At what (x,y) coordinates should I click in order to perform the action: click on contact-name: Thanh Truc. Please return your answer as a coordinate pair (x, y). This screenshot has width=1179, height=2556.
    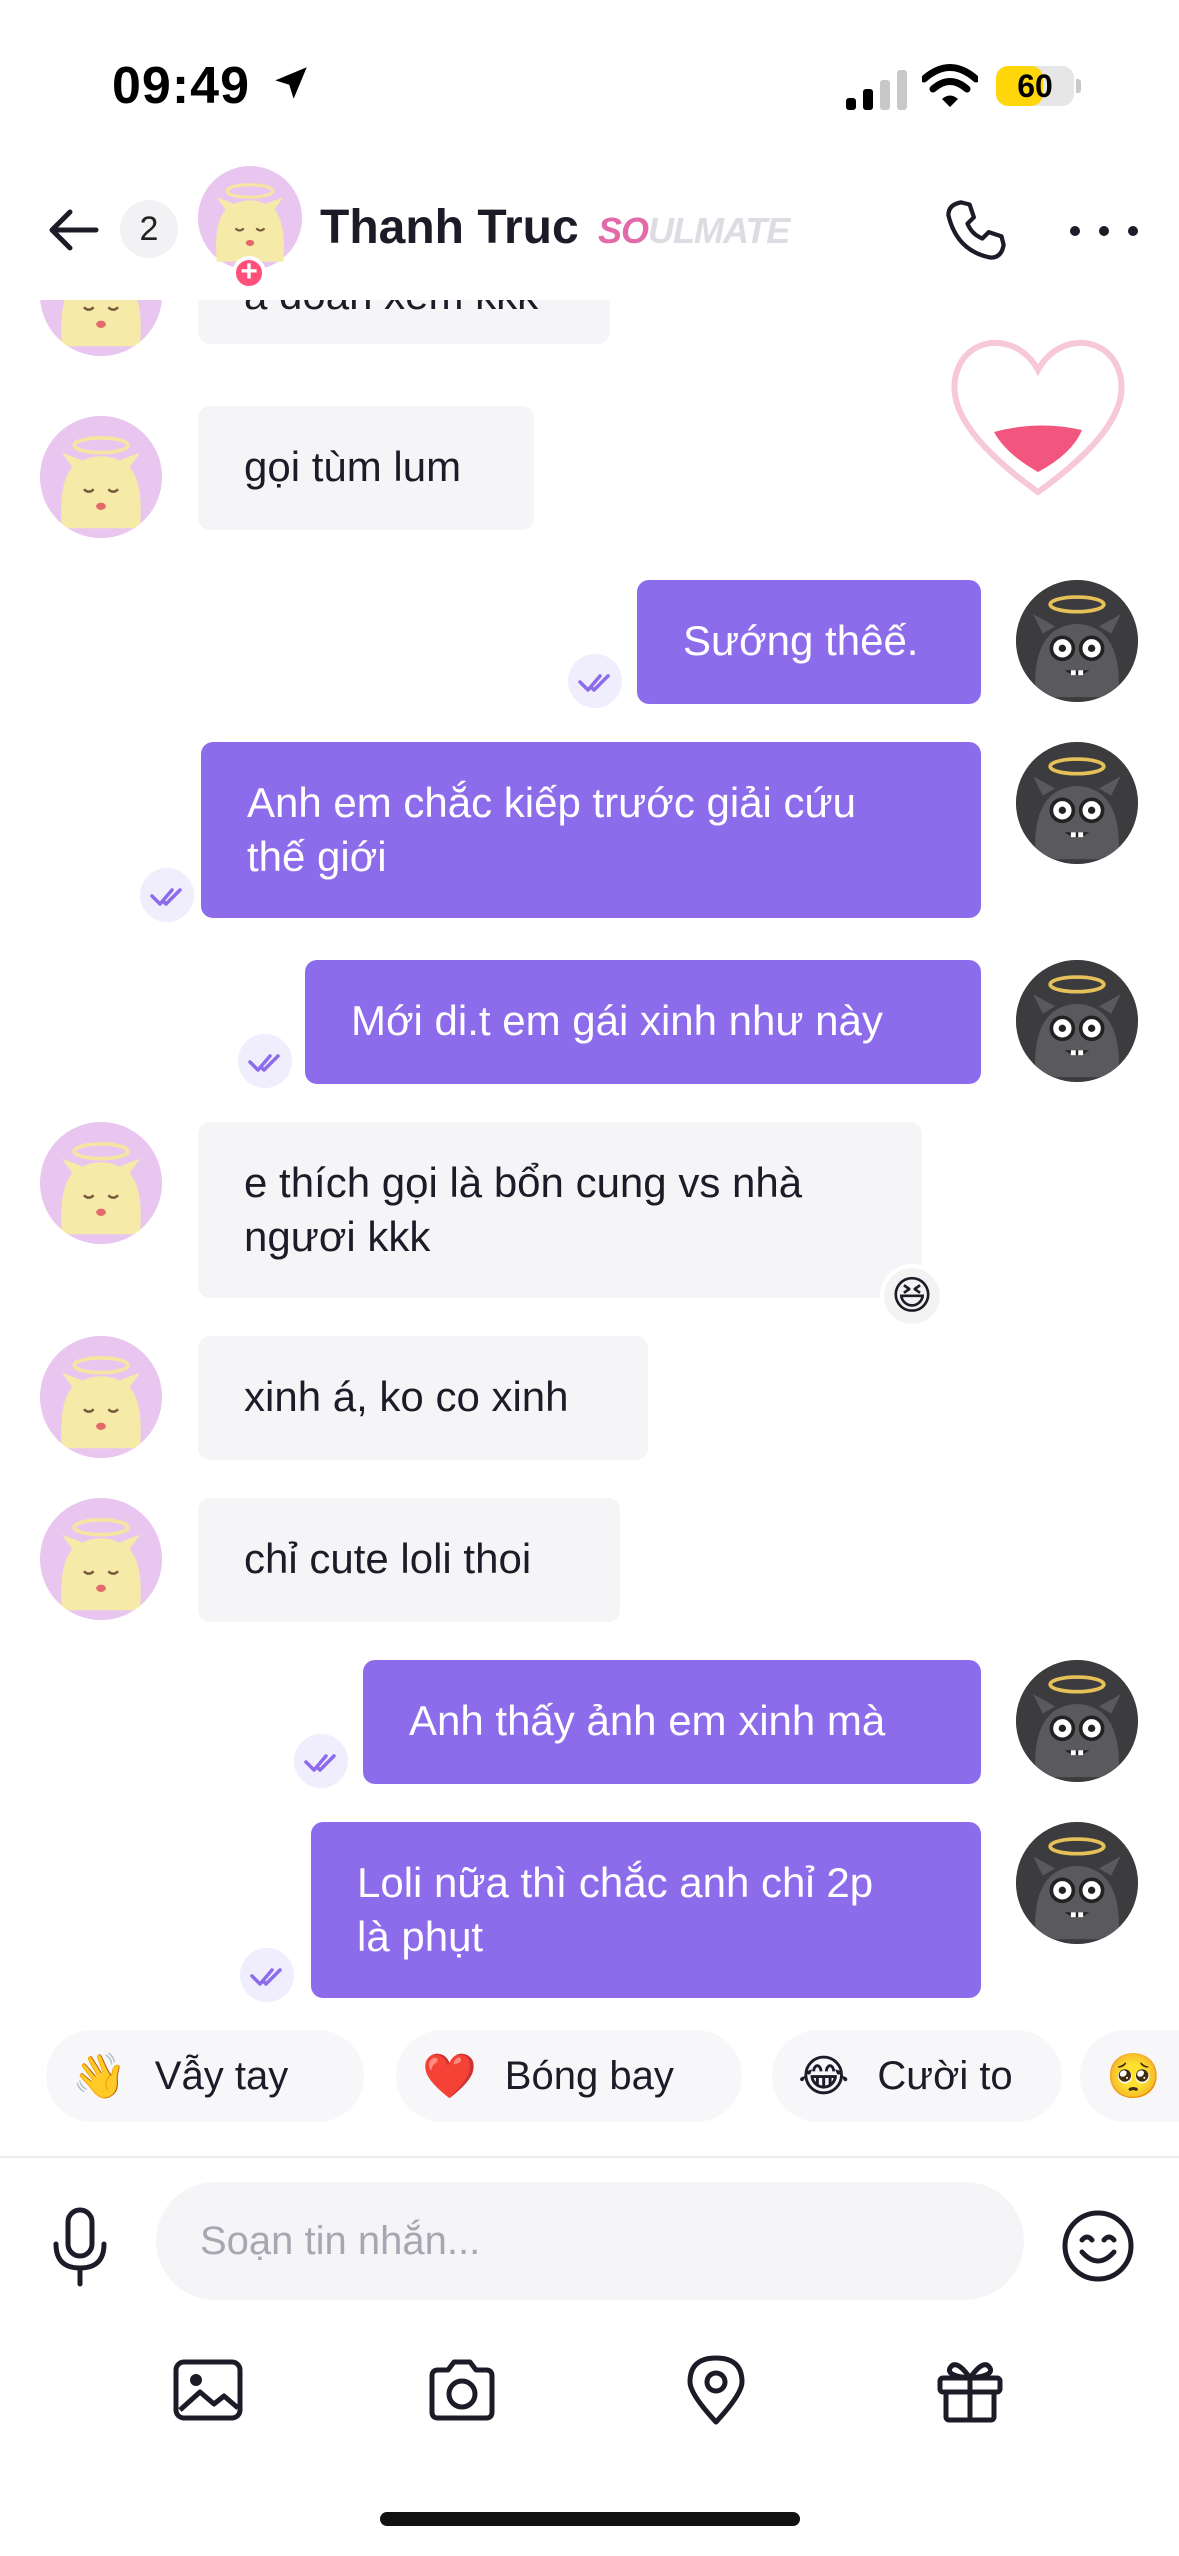
    Looking at the image, I should click on (449, 227).